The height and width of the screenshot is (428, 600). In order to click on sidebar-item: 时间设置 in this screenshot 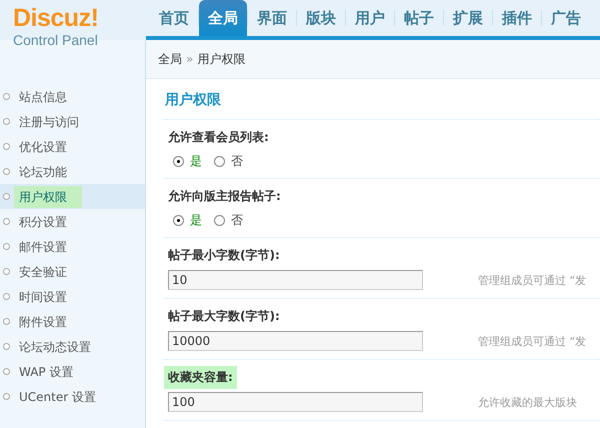, I will do `click(44, 297)`.